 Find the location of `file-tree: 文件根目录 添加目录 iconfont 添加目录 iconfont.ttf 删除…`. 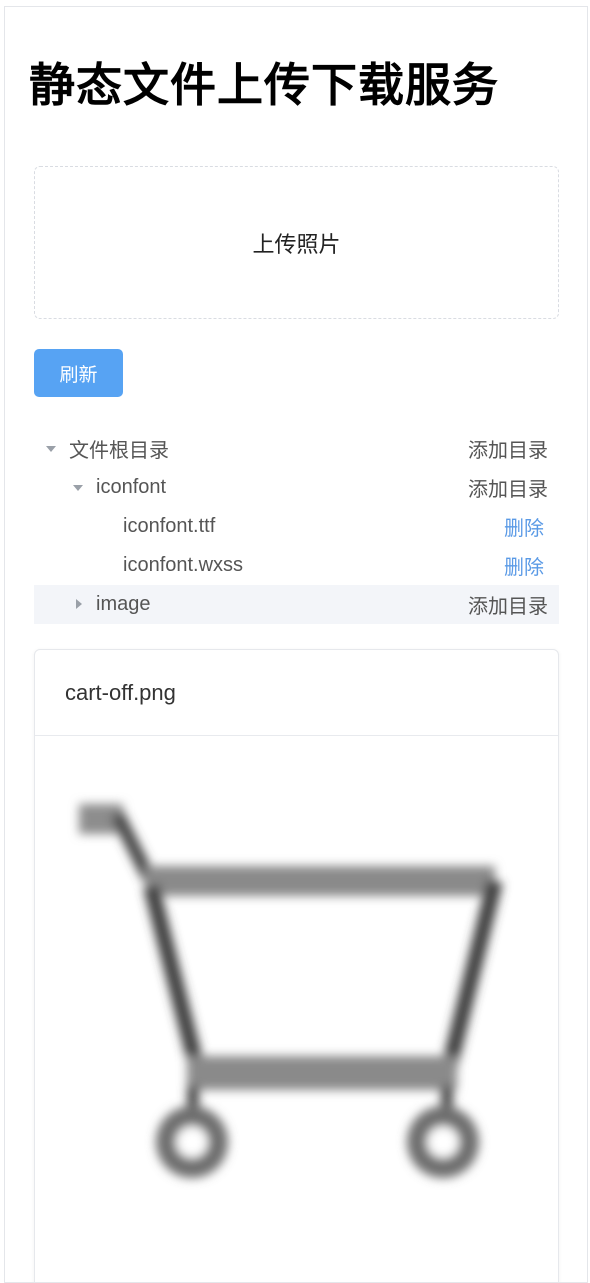

file-tree: 文件根目录 添加目录 iconfont 添加目录 iconfont.ttf 删除… is located at coordinates (296, 526).